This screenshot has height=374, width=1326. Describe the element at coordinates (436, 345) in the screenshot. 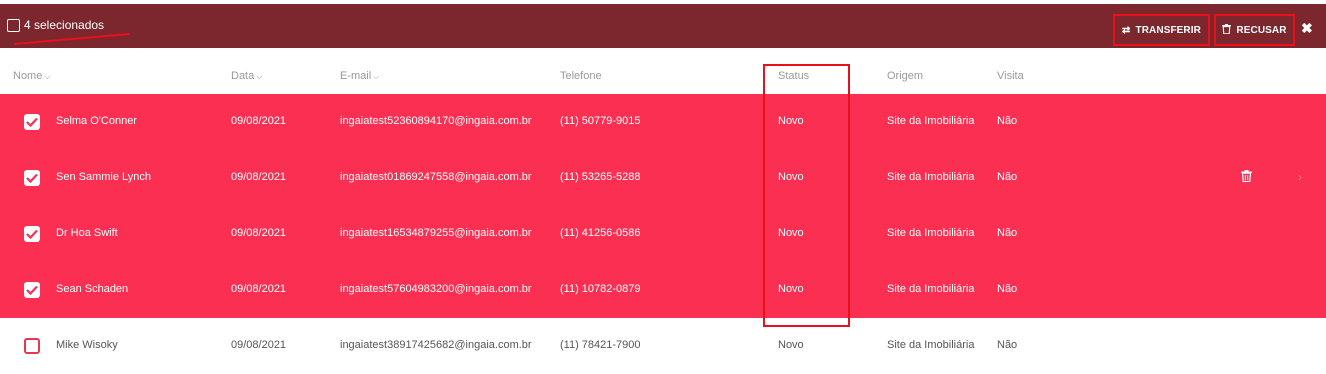

I see `cell-email: ingaiatest38917425682@ingaia.com.br` at that location.